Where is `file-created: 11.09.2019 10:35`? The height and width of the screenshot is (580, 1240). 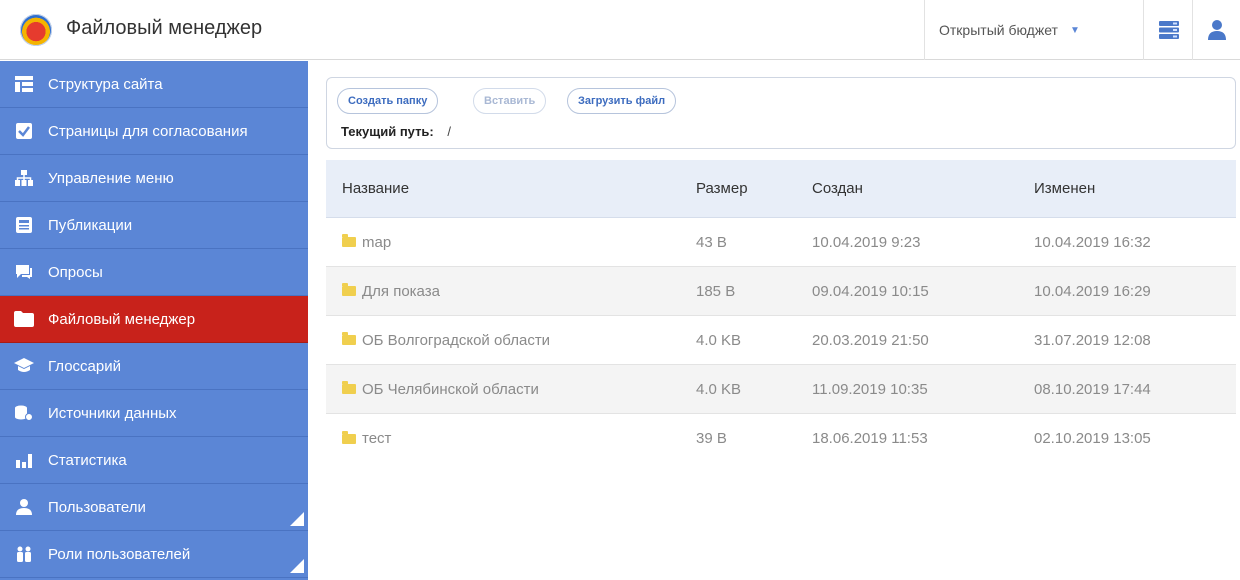 file-created: 11.09.2019 10:35 is located at coordinates (870, 389).